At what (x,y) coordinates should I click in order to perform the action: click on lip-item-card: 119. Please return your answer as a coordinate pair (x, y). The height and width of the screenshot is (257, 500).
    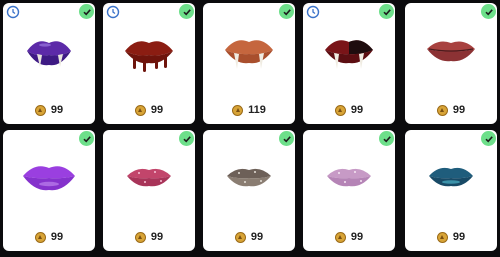
    Looking at the image, I should click on (249, 63).